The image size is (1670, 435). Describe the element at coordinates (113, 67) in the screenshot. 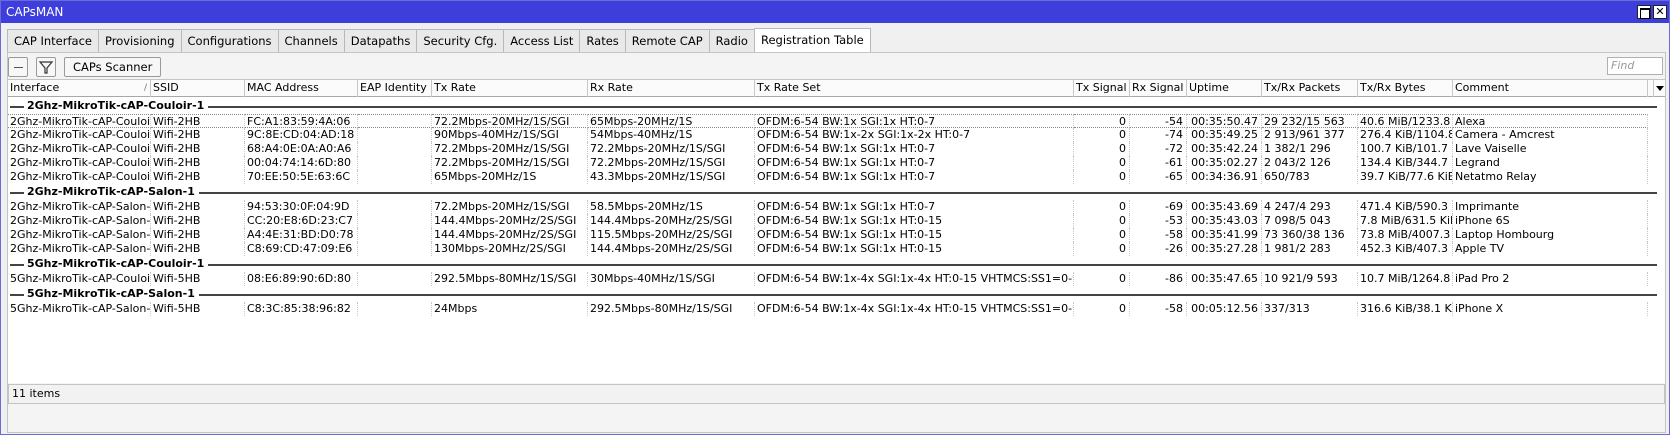

I see `caps-scanner-button: CAPs Scanner` at that location.